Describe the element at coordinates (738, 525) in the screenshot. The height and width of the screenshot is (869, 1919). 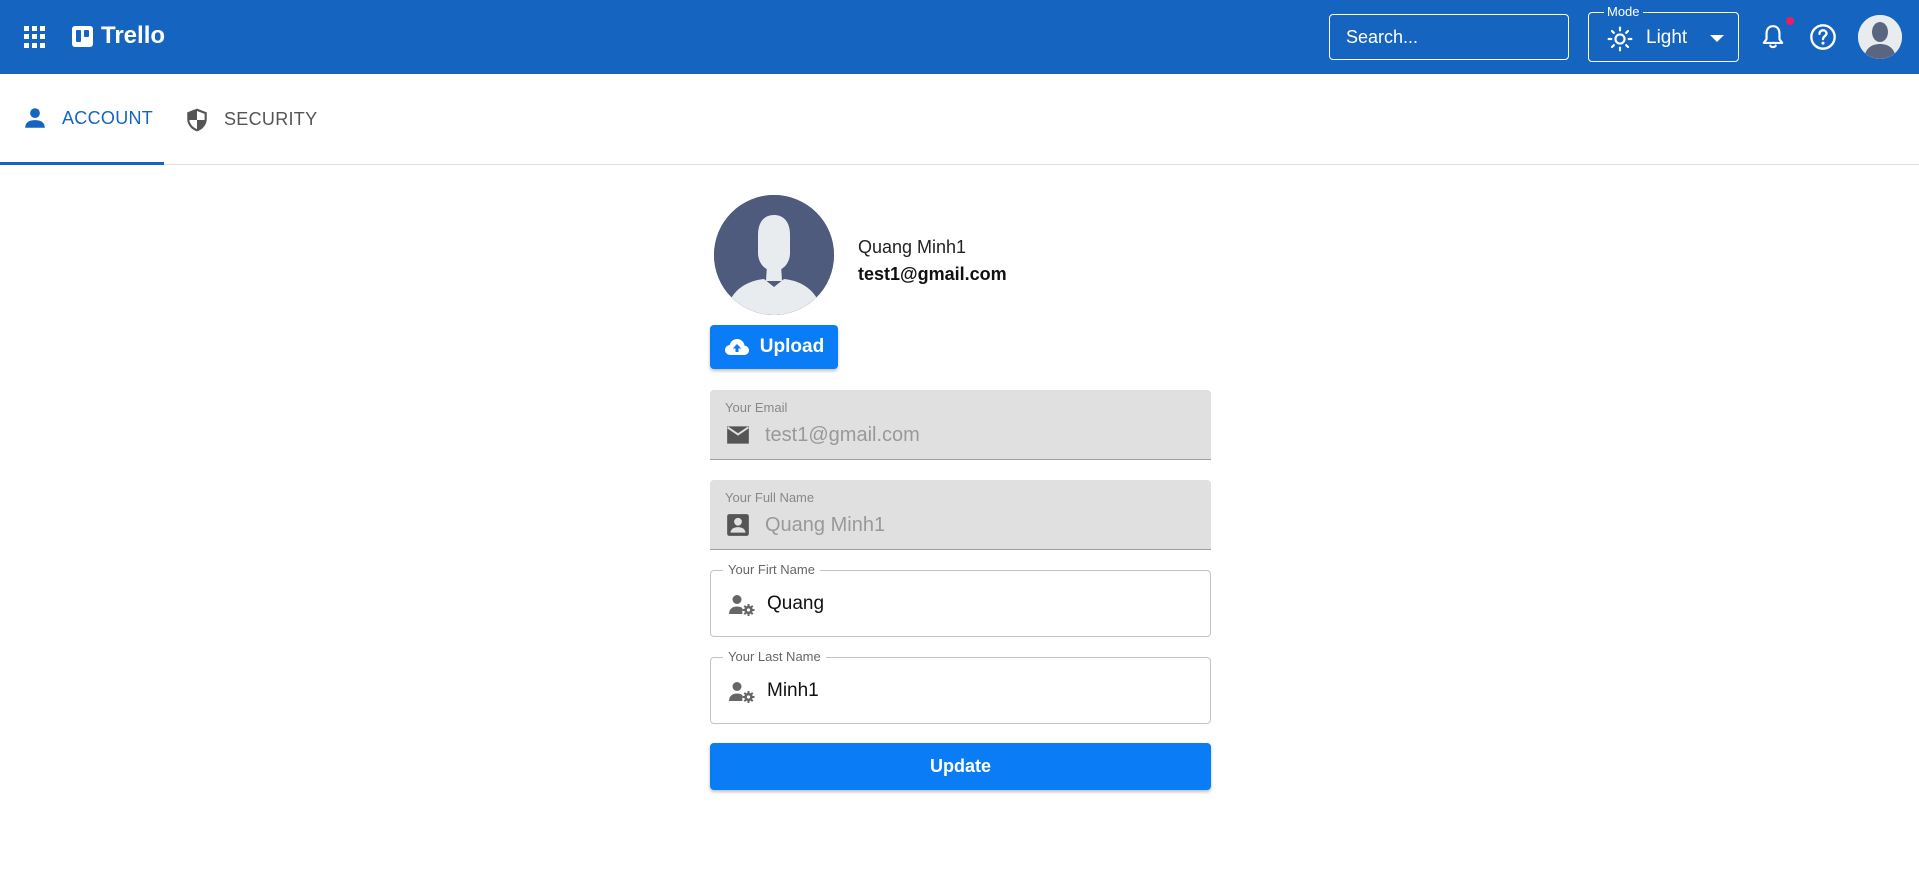
I see `contact-icon` at that location.